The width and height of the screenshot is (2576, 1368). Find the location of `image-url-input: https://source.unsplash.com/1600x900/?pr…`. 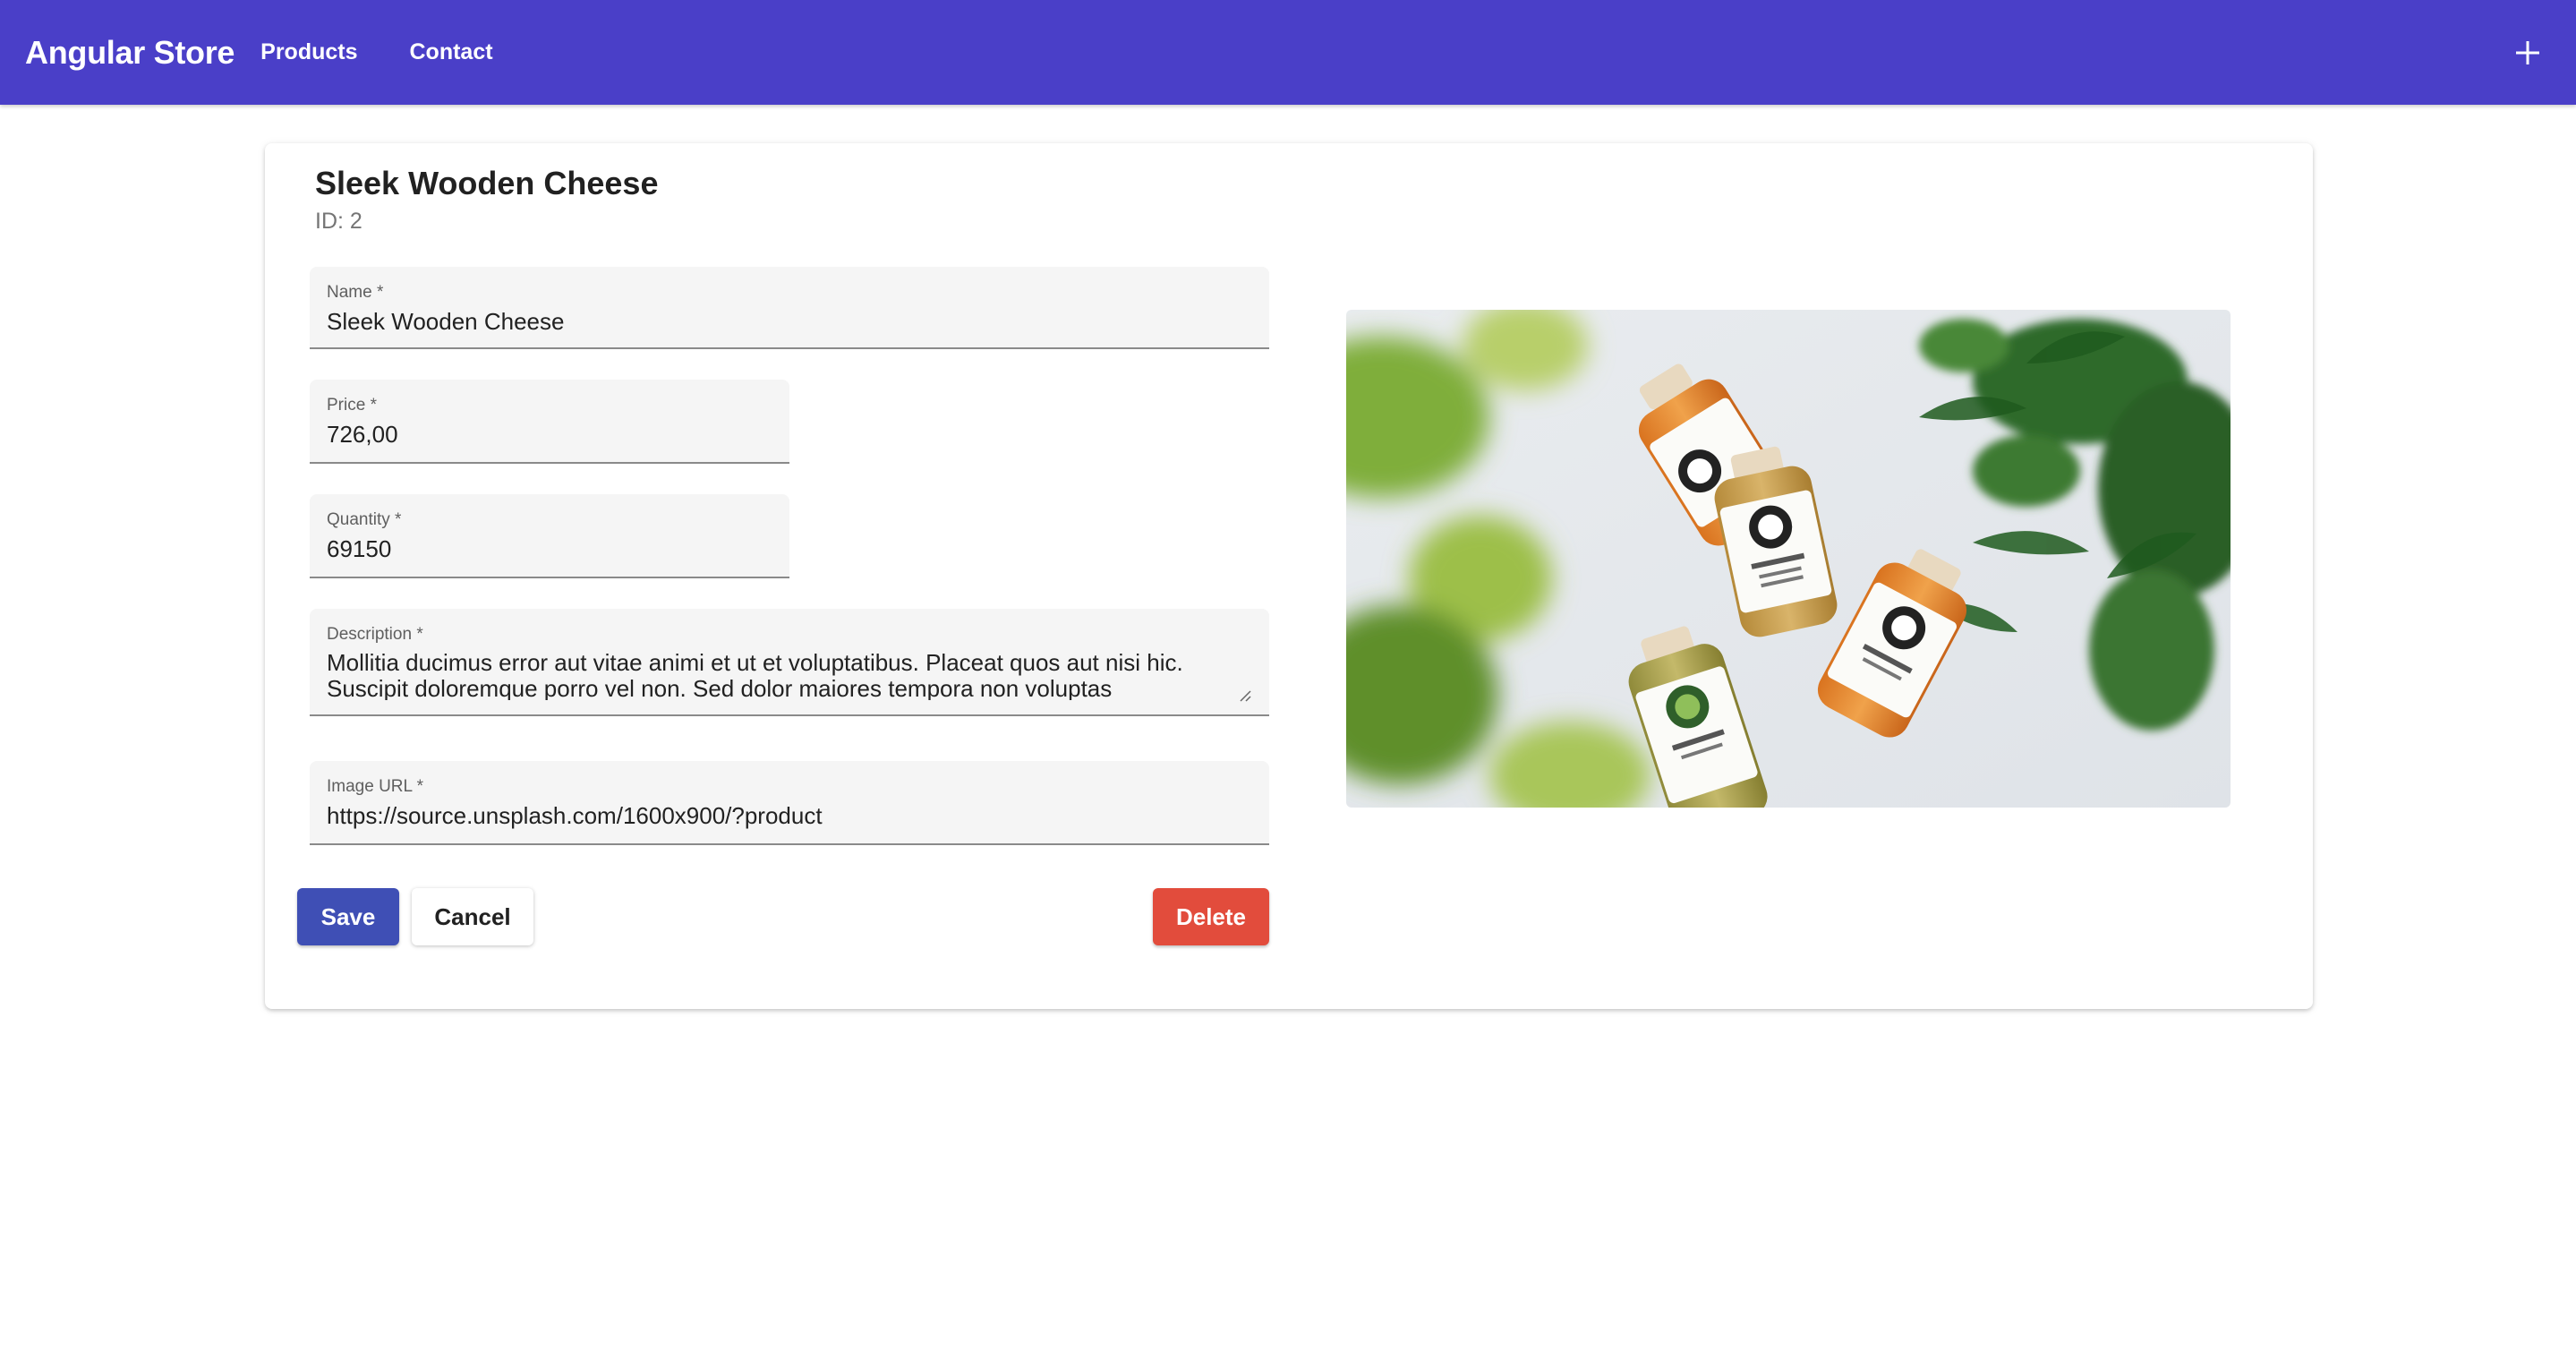

image-url-input: https://source.unsplash.com/1600x900/?pr… is located at coordinates (789, 815).